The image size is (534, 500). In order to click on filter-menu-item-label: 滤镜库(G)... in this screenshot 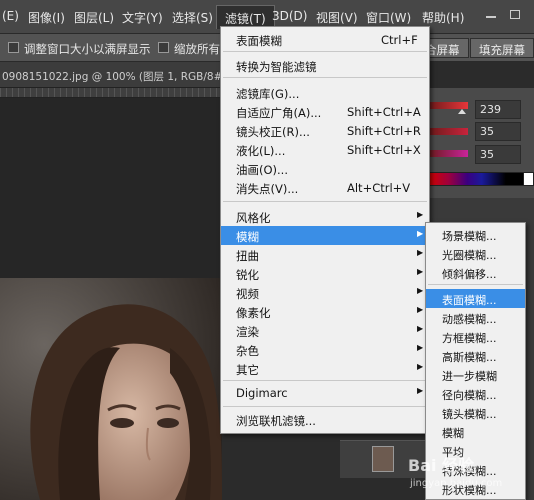, I will do `click(268, 94)`.